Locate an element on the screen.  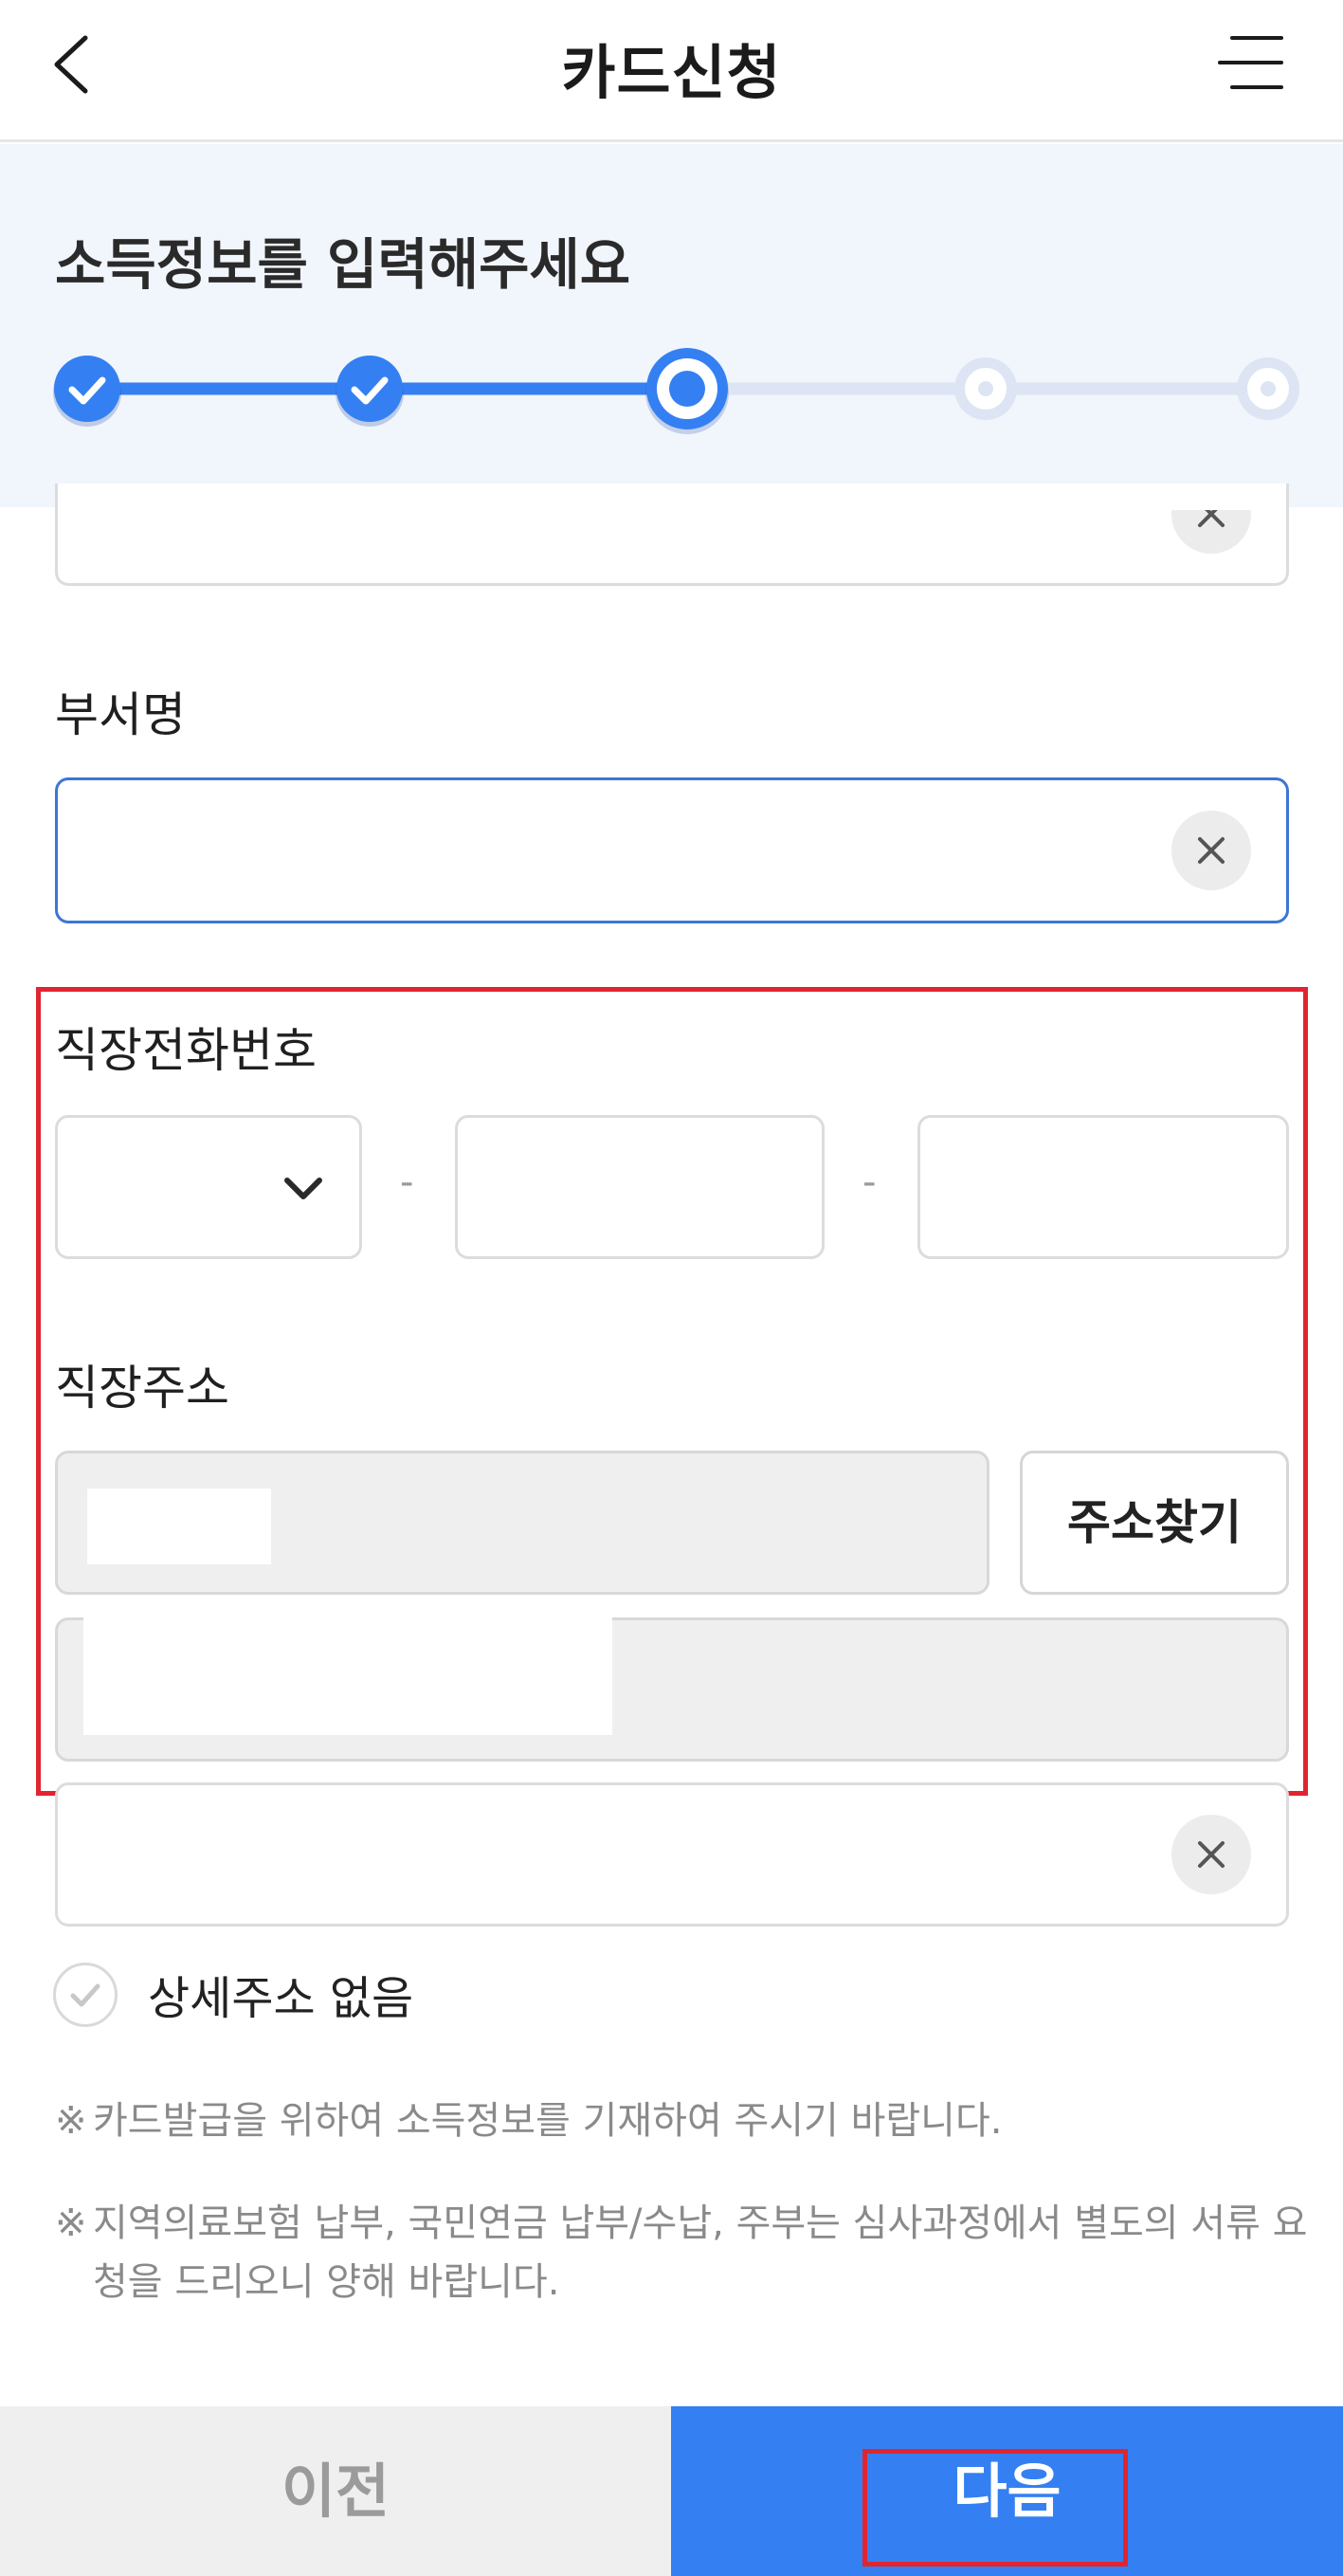
phone-last-input is located at coordinates (1103, 1187).